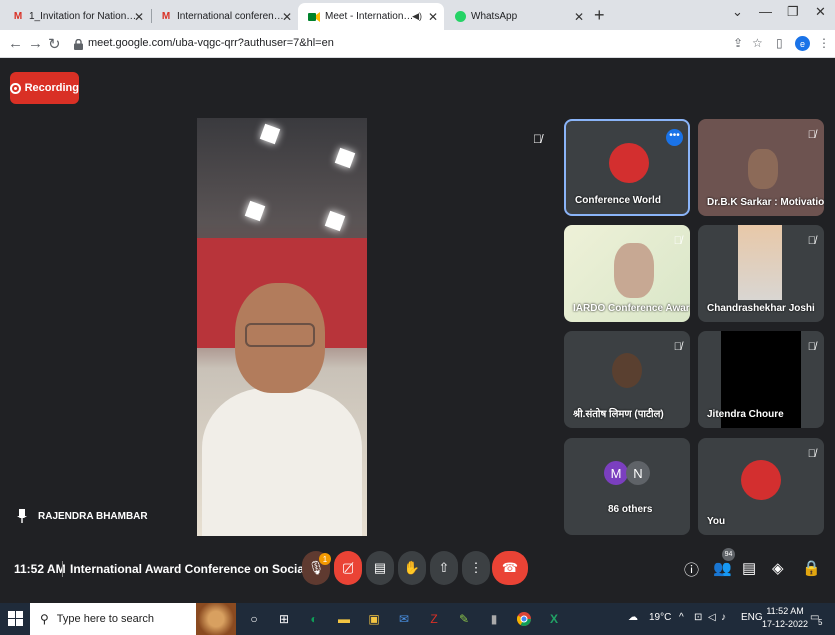  What do you see at coordinates (627, 273) in the screenshot?
I see `participant-tile: 🎙̸ IARDO Conference Awar` at bounding box center [627, 273].